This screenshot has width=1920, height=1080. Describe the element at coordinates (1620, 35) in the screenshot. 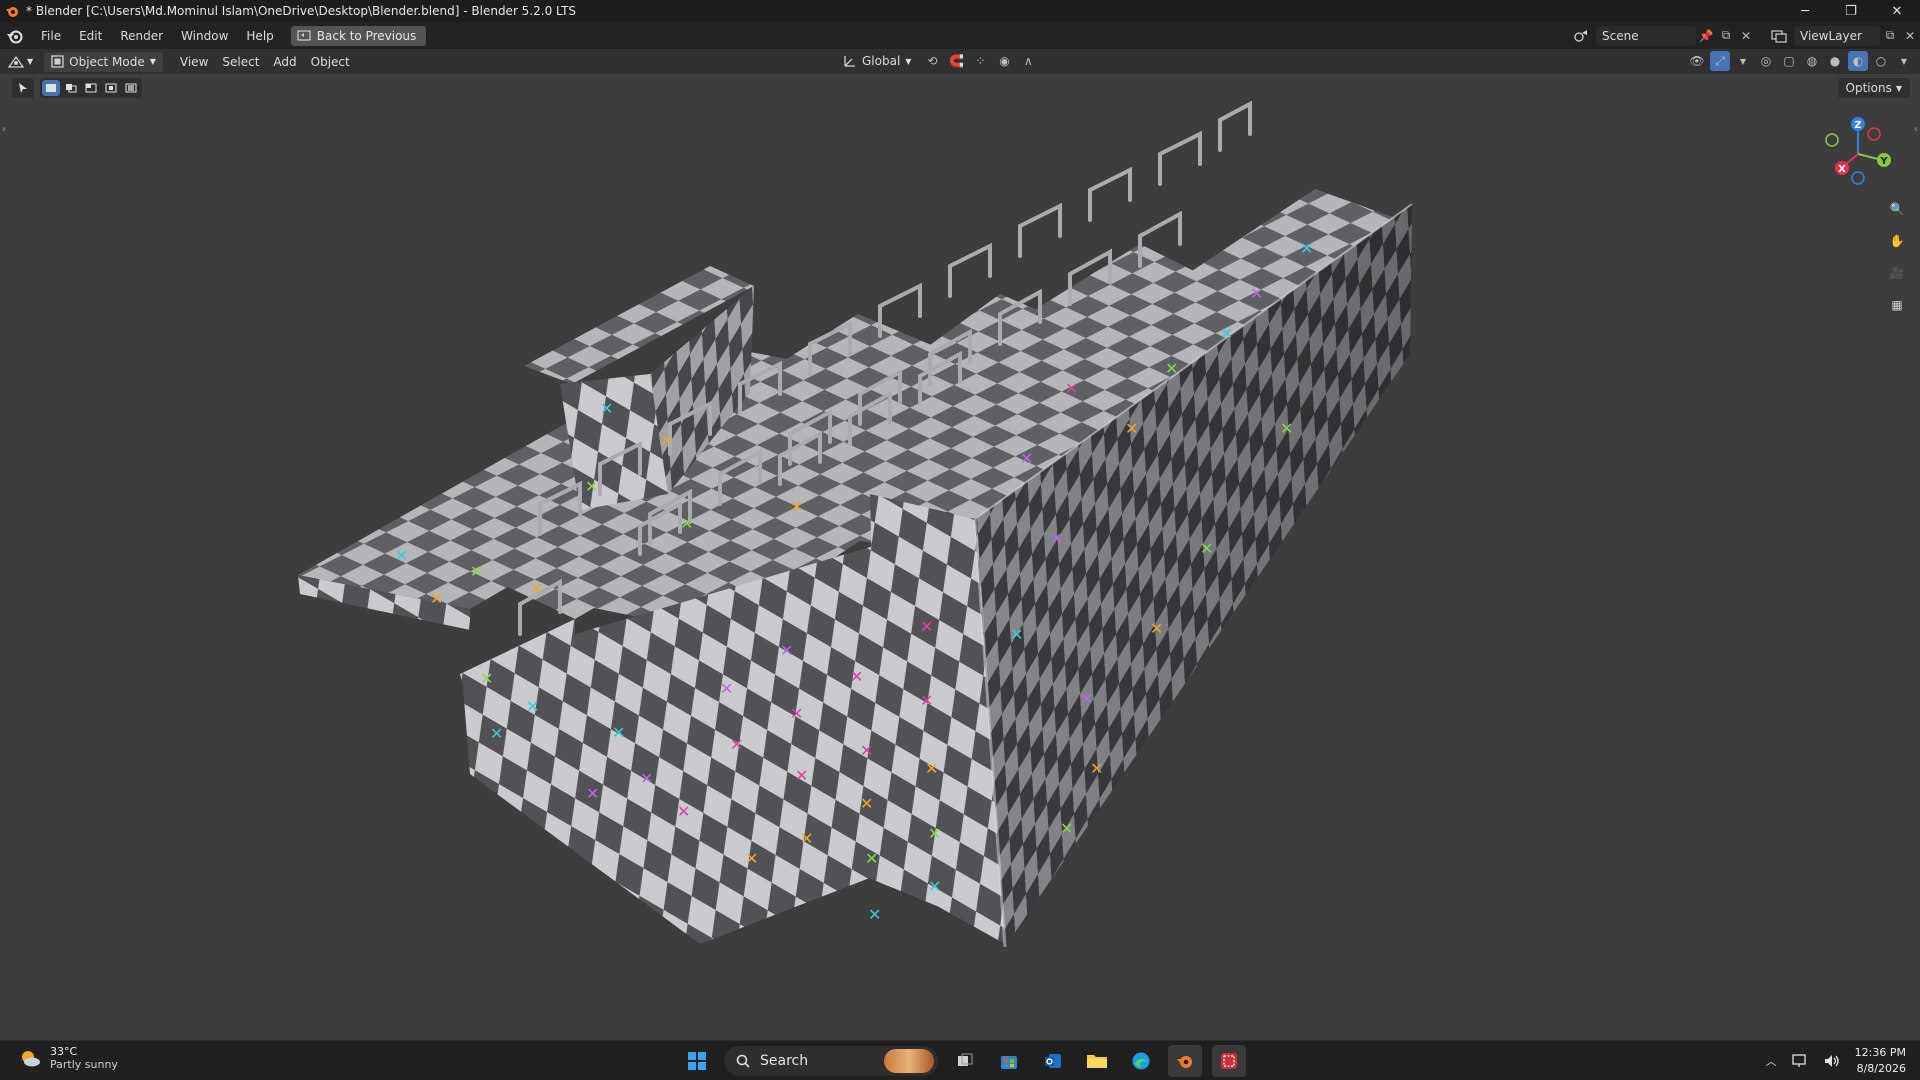

I see `scene-name: Scene` at that location.